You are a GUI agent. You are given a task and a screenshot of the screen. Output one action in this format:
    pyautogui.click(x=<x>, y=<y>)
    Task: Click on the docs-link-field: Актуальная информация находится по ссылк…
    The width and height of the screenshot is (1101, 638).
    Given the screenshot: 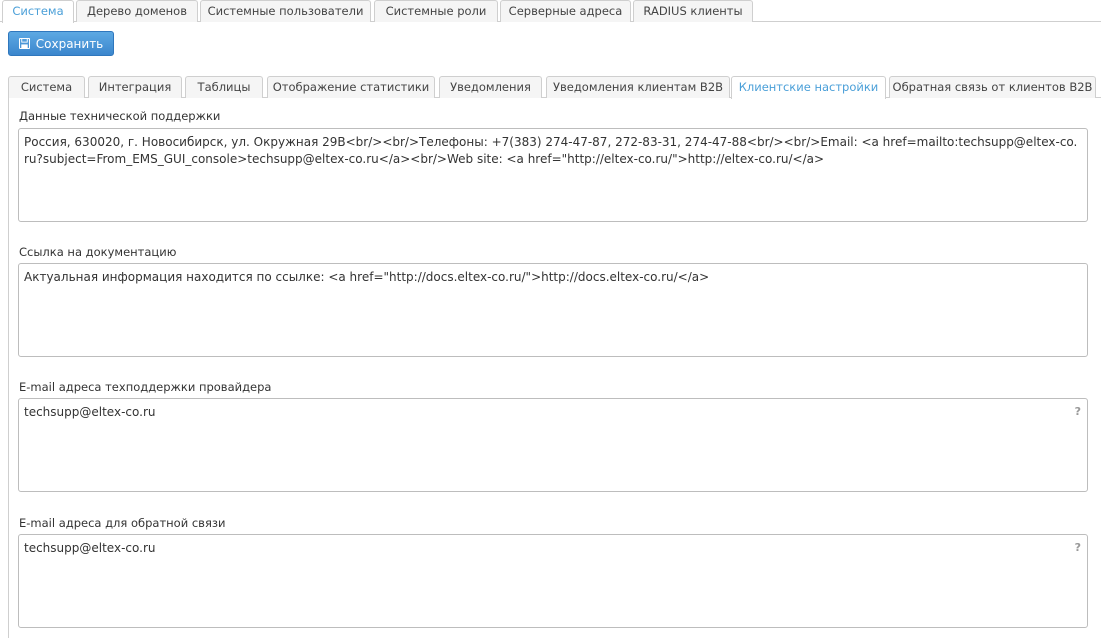 What is the action you would take?
    pyautogui.click(x=553, y=310)
    